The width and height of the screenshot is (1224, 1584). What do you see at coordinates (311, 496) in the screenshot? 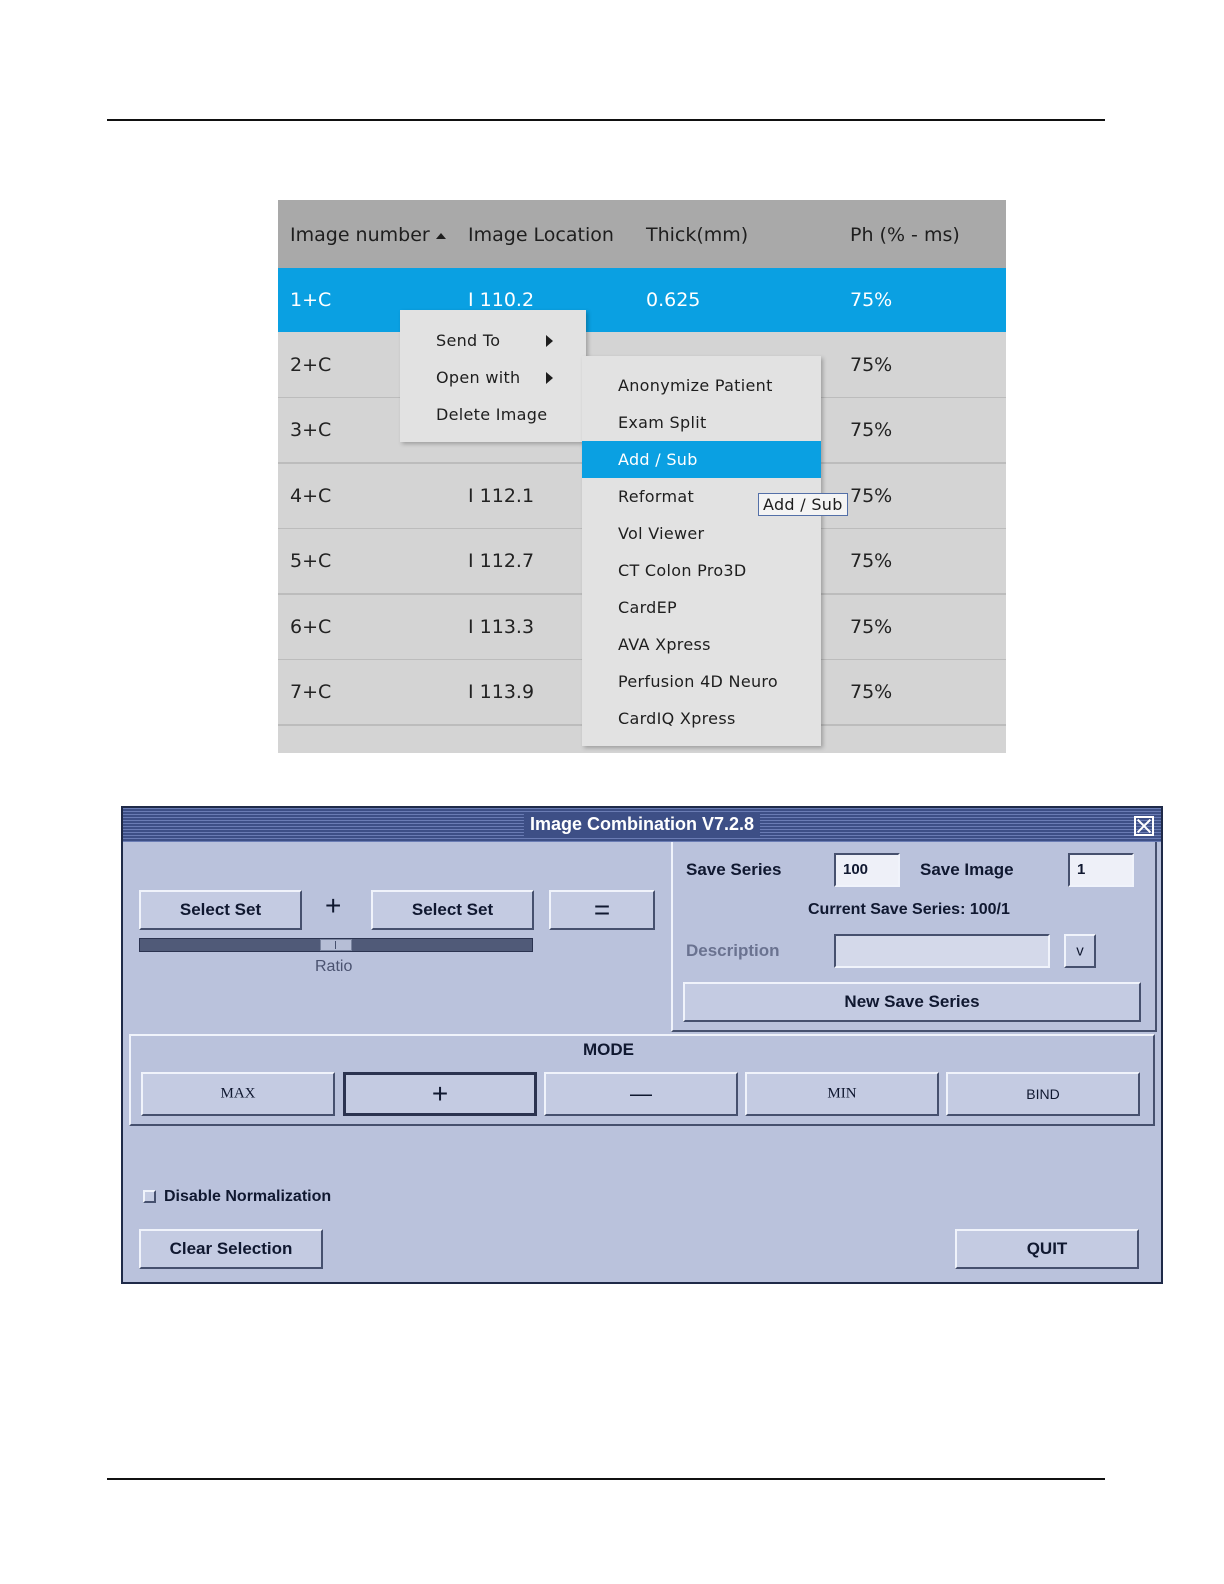
I see `cell-image-number: 4+C` at bounding box center [311, 496].